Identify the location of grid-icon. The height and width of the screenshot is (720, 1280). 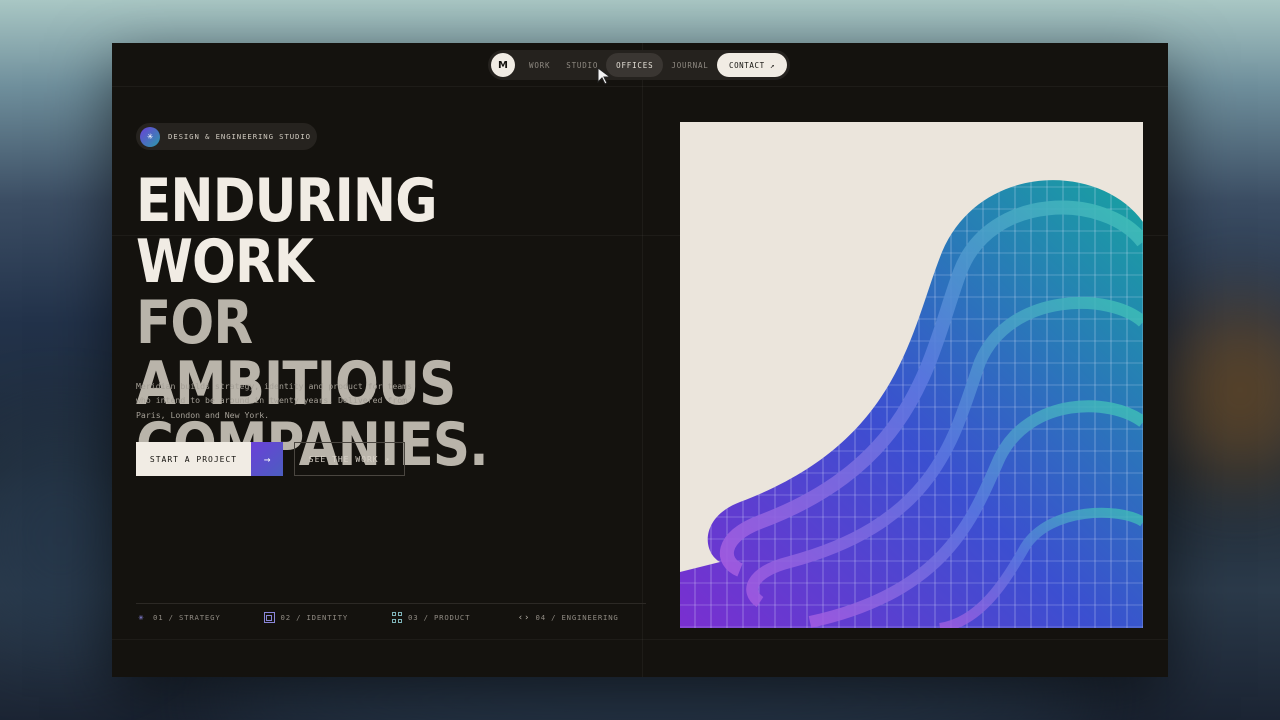
(396, 617).